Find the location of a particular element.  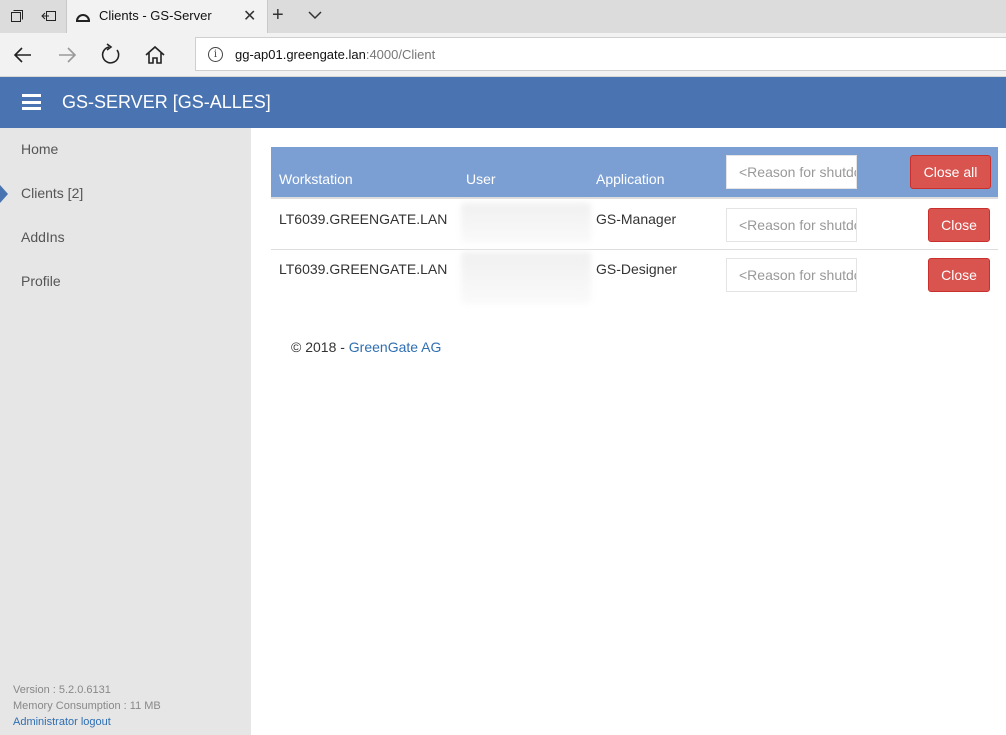

site-info-icon: i is located at coordinates (215, 54).